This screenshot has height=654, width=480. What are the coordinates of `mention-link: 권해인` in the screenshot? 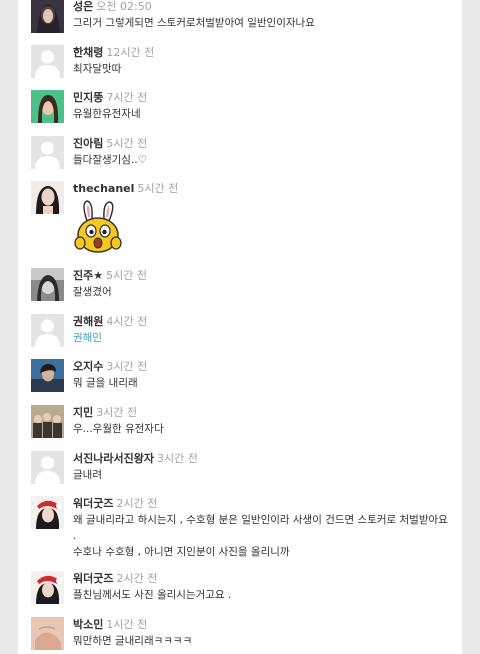 It's located at (262, 338).